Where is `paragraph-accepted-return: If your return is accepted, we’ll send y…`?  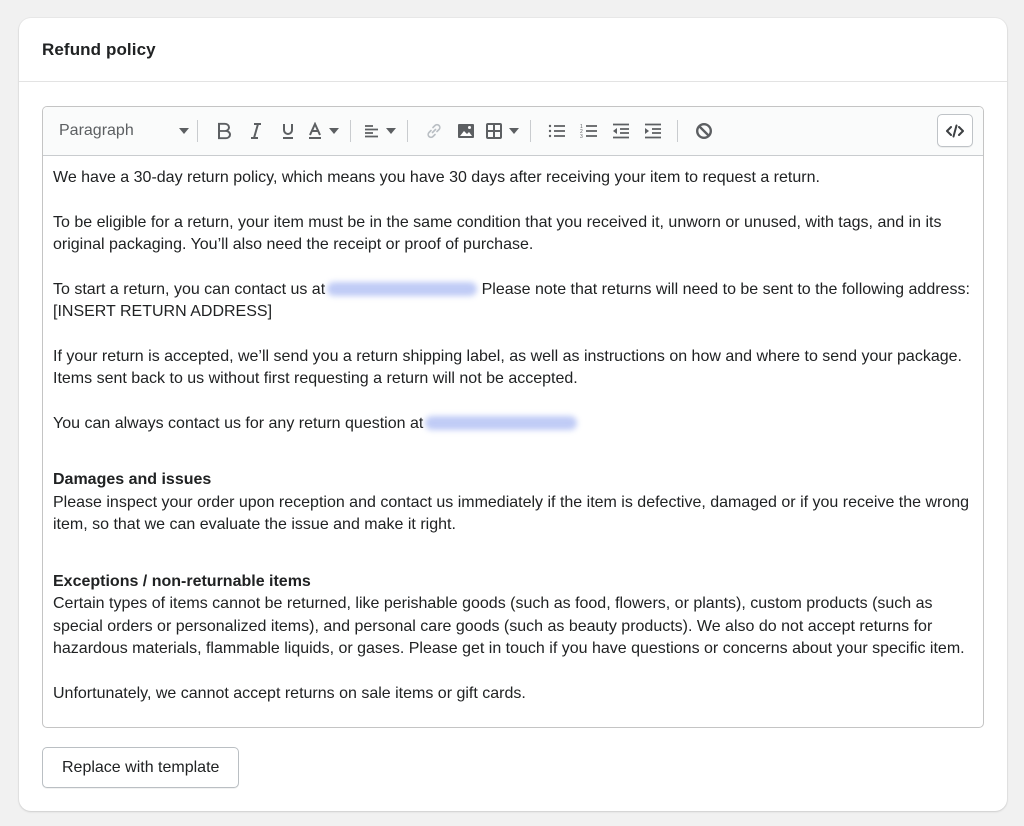
paragraph-accepted-return: If your return is accepted, we’ll send y… is located at coordinates (507, 367).